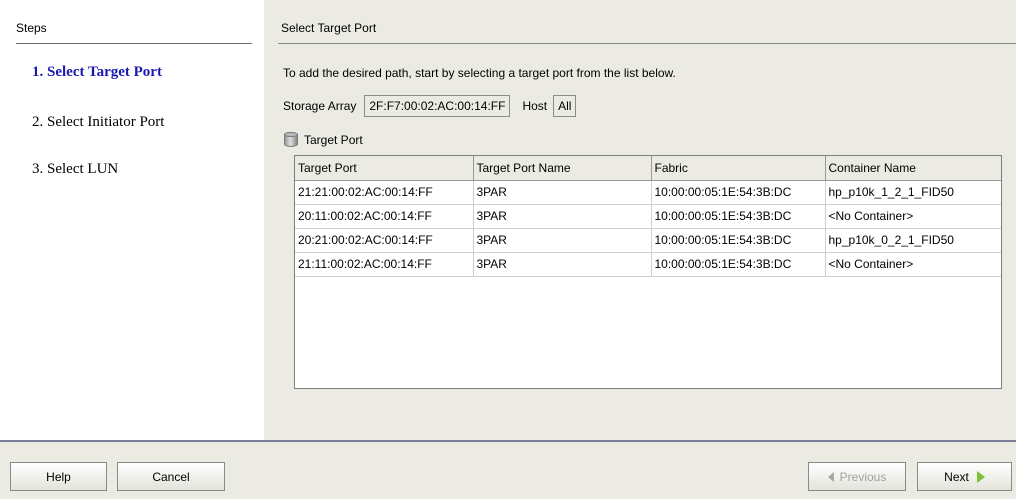 The width and height of the screenshot is (1016, 499). Describe the element at coordinates (98, 122) in the screenshot. I see `step-select-initiator-port: 2. Select Initiator Port` at that location.